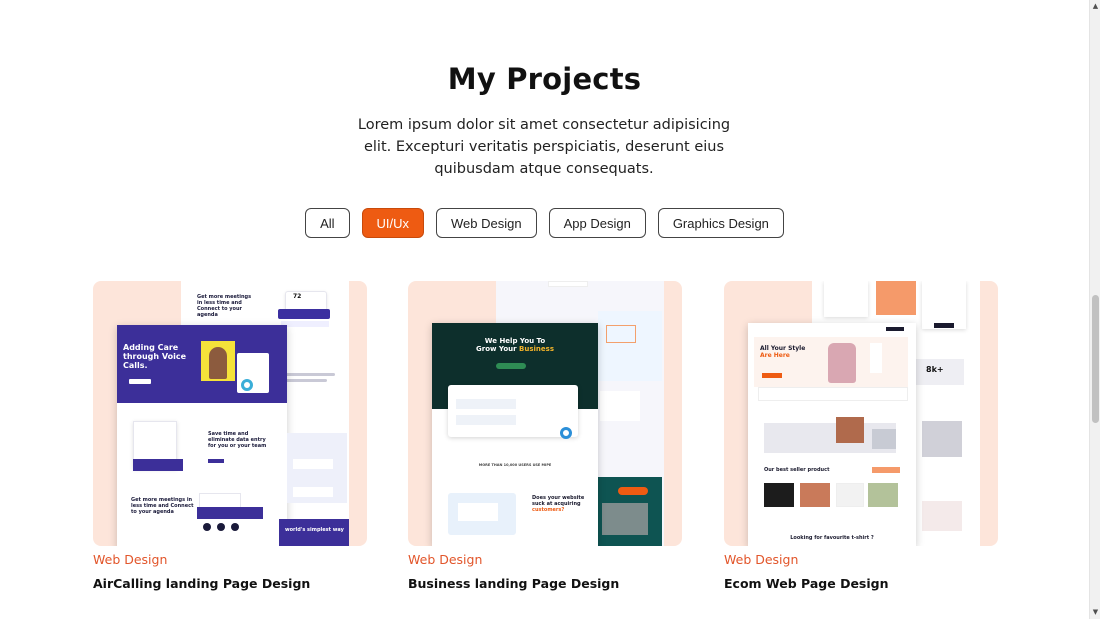 The image size is (1100, 619). Describe the element at coordinates (797, 470) in the screenshot. I see `preview-section-heading: Our best seller product` at that location.